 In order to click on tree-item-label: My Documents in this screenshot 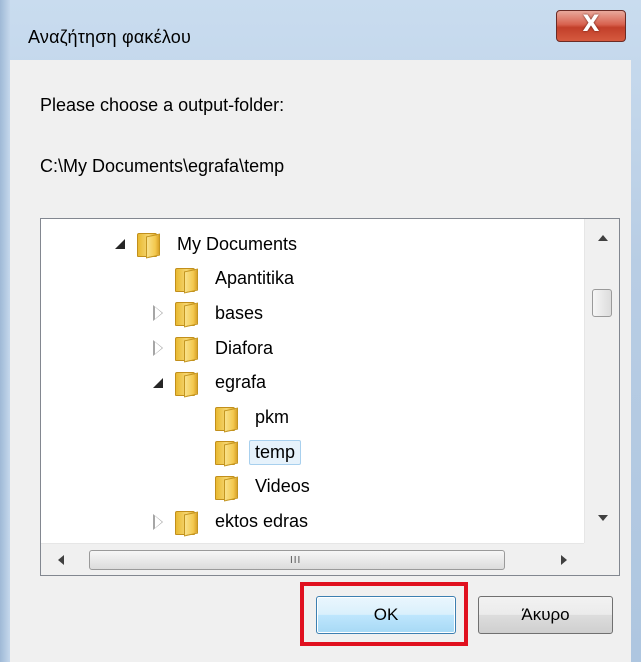, I will do `click(237, 243)`.